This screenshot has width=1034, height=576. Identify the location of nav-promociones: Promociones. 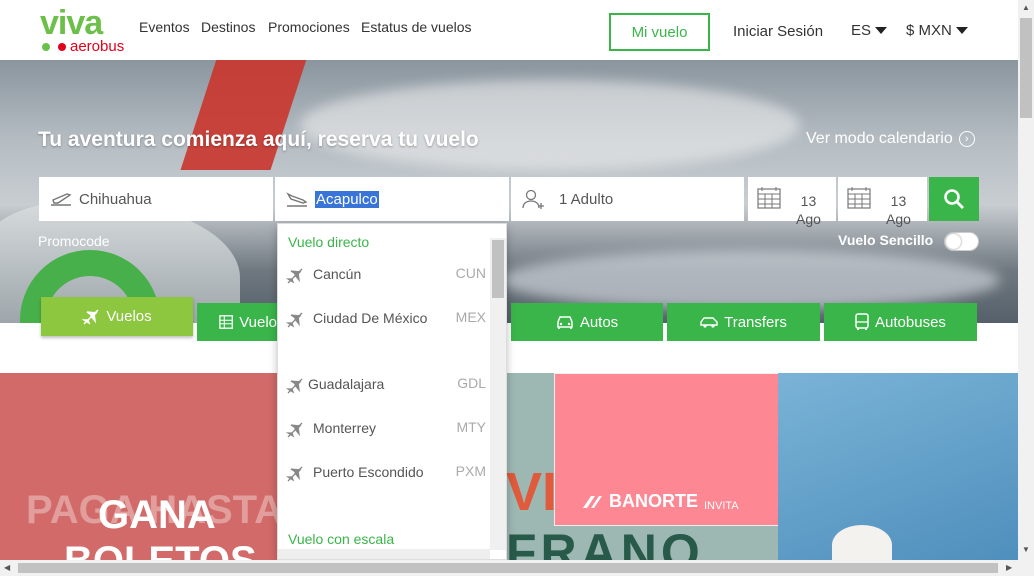
(309, 27).